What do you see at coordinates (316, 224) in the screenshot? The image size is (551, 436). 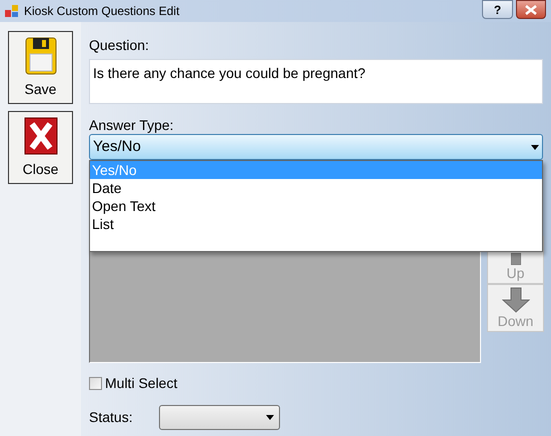 I see `dropdown-option: List` at bounding box center [316, 224].